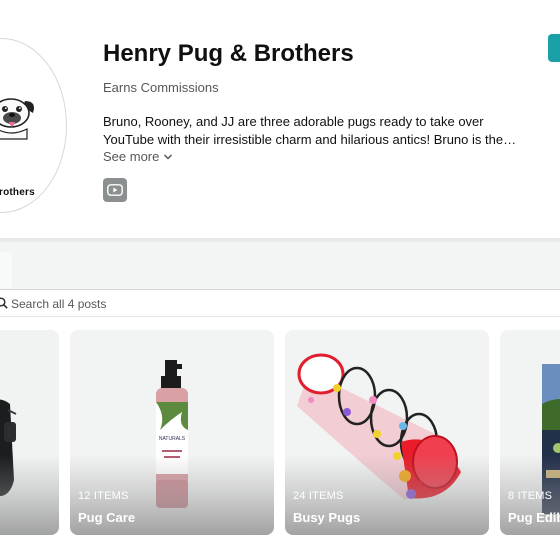 Image resolution: width=560 pixels, height=560 pixels. What do you see at coordinates (172, 432) in the screenshot?
I see `collection-card-pug-care: NATURALS 12 ITEMS Pug Care` at bounding box center [172, 432].